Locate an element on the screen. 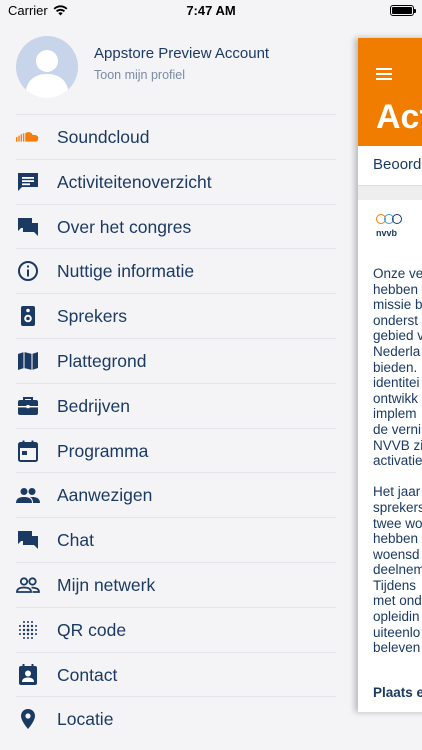 This screenshot has height=750, width=422. chat-bubble-icon is located at coordinates (28, 227).